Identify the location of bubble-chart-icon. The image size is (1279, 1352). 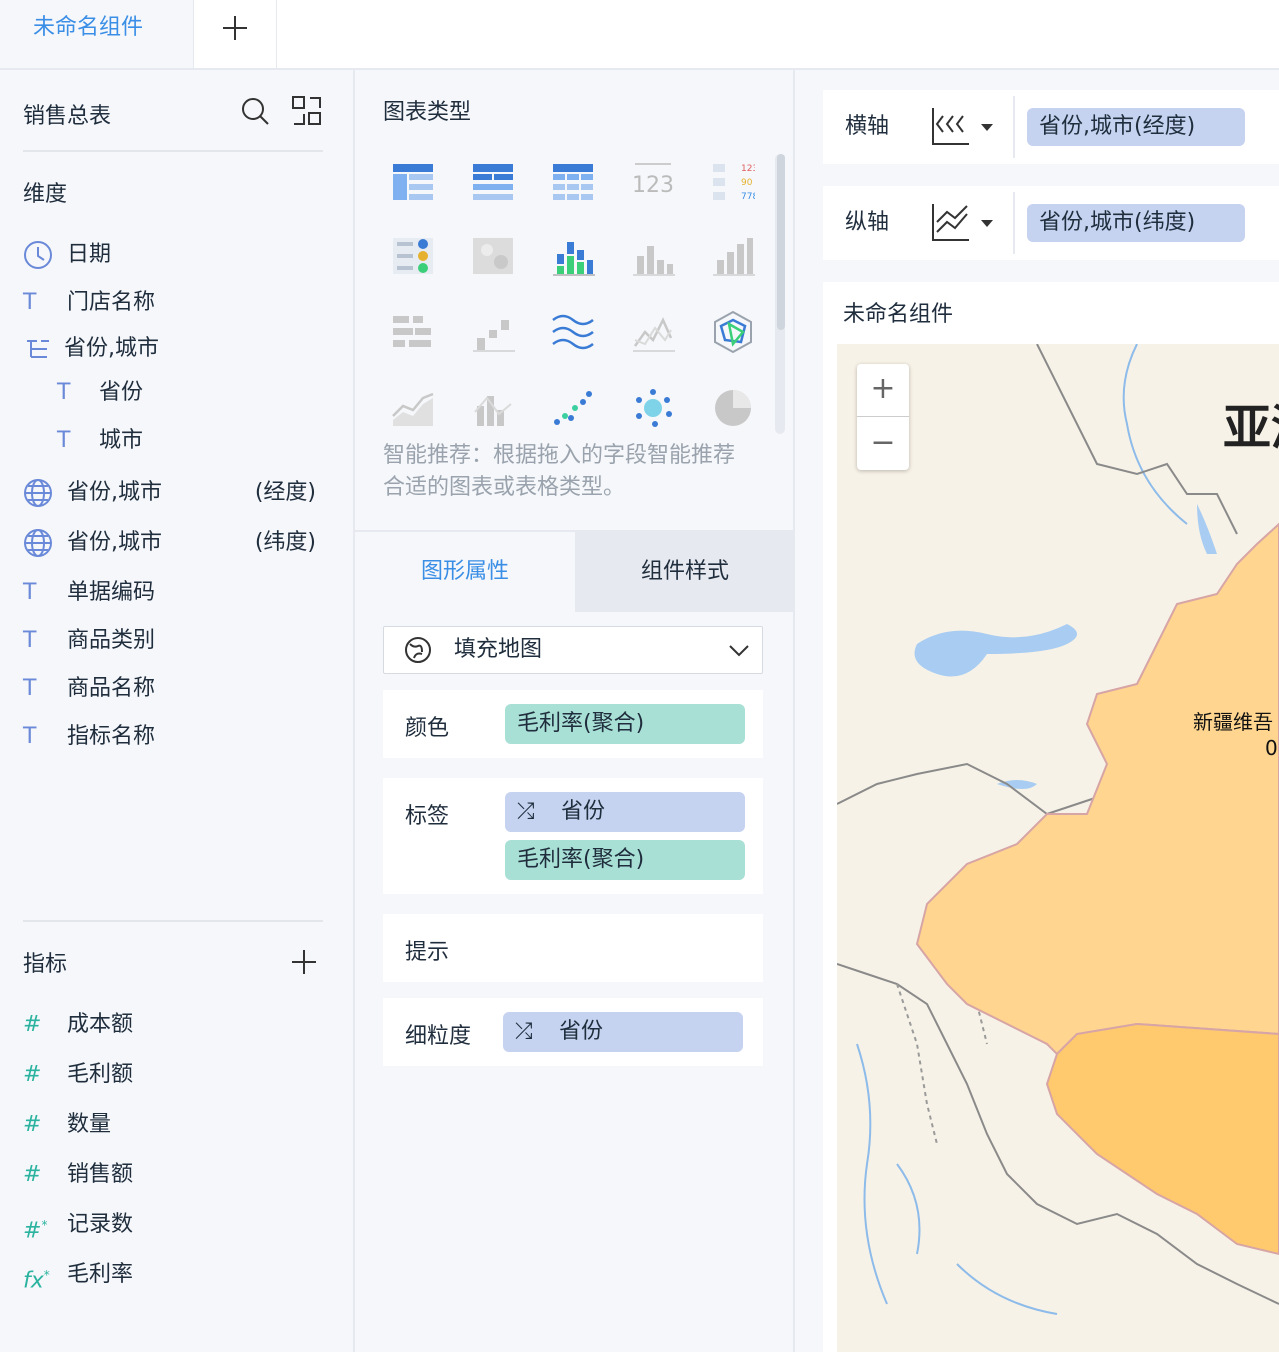
(653, 408).